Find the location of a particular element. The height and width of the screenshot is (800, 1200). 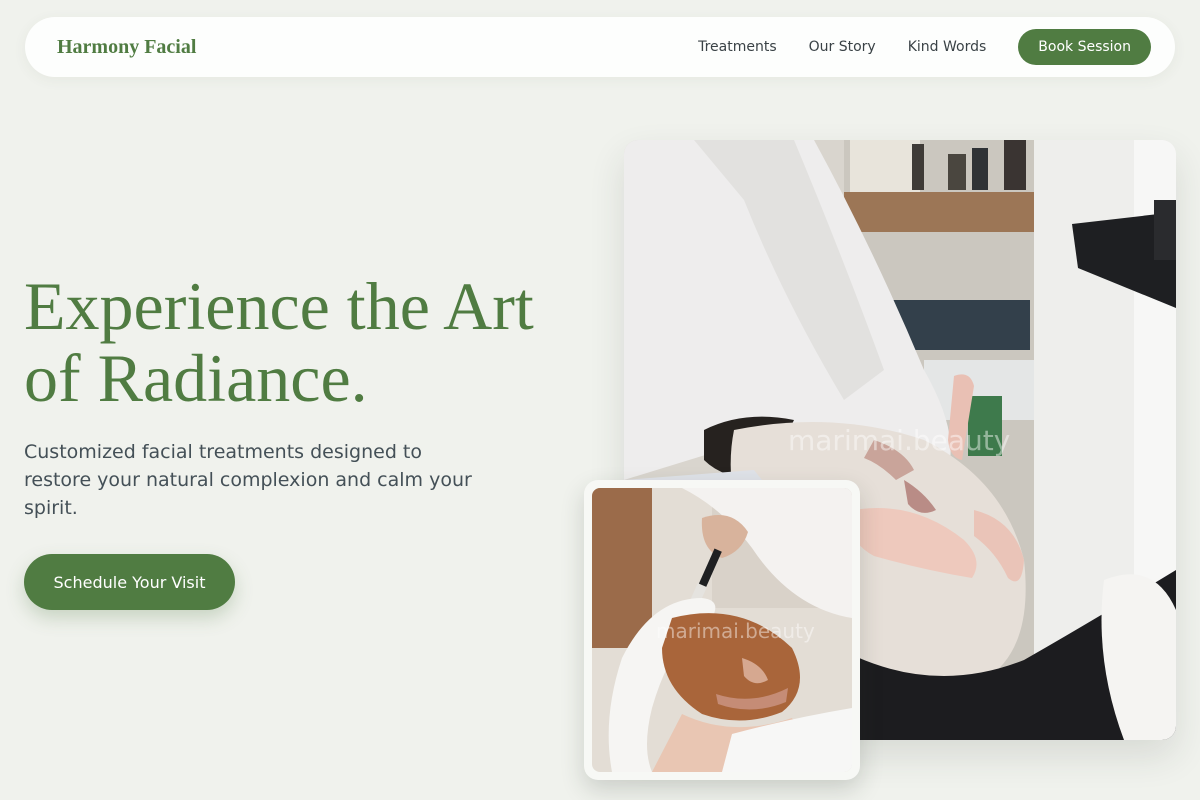

nav-link-treatments: Treatments is located at coordinates (737, 47).